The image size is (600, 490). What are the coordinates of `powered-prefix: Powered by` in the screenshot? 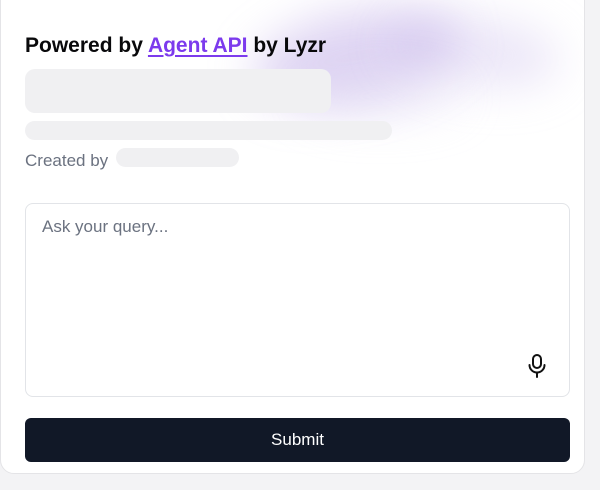 It's located at (86, 45).